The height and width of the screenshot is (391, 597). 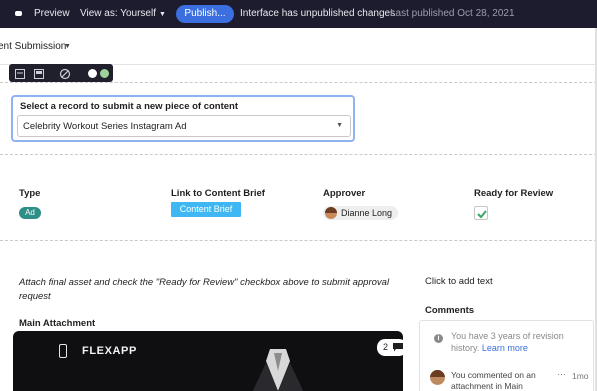 What do you see at coordinates (208, 361) in the screenshot?
I see `main-attachment-preview: FLEXAPP 2` at bounding box center [208, 361].